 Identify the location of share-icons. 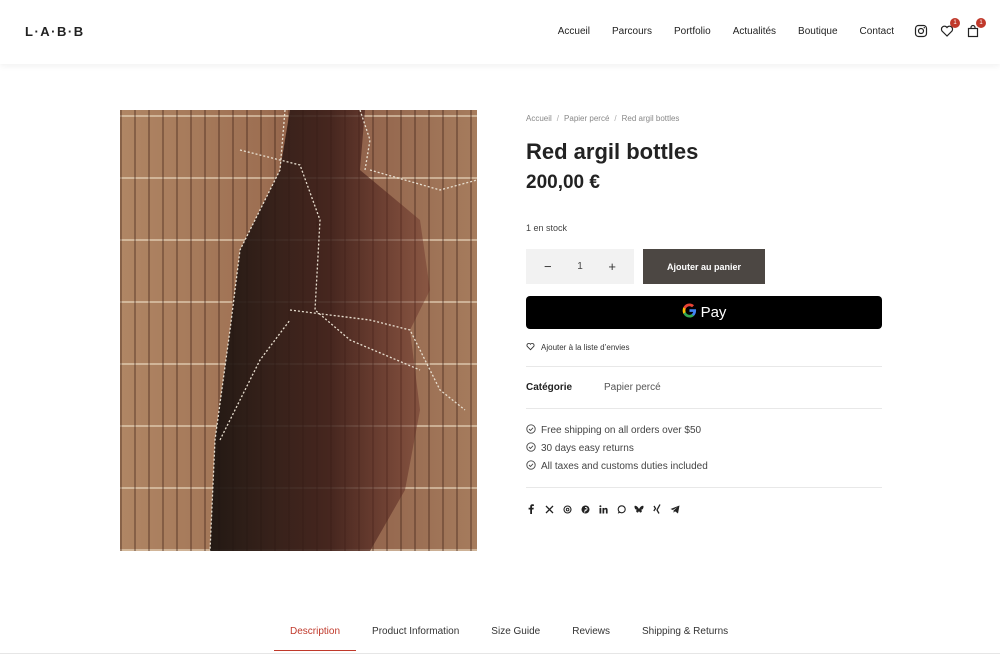
(603, 509).